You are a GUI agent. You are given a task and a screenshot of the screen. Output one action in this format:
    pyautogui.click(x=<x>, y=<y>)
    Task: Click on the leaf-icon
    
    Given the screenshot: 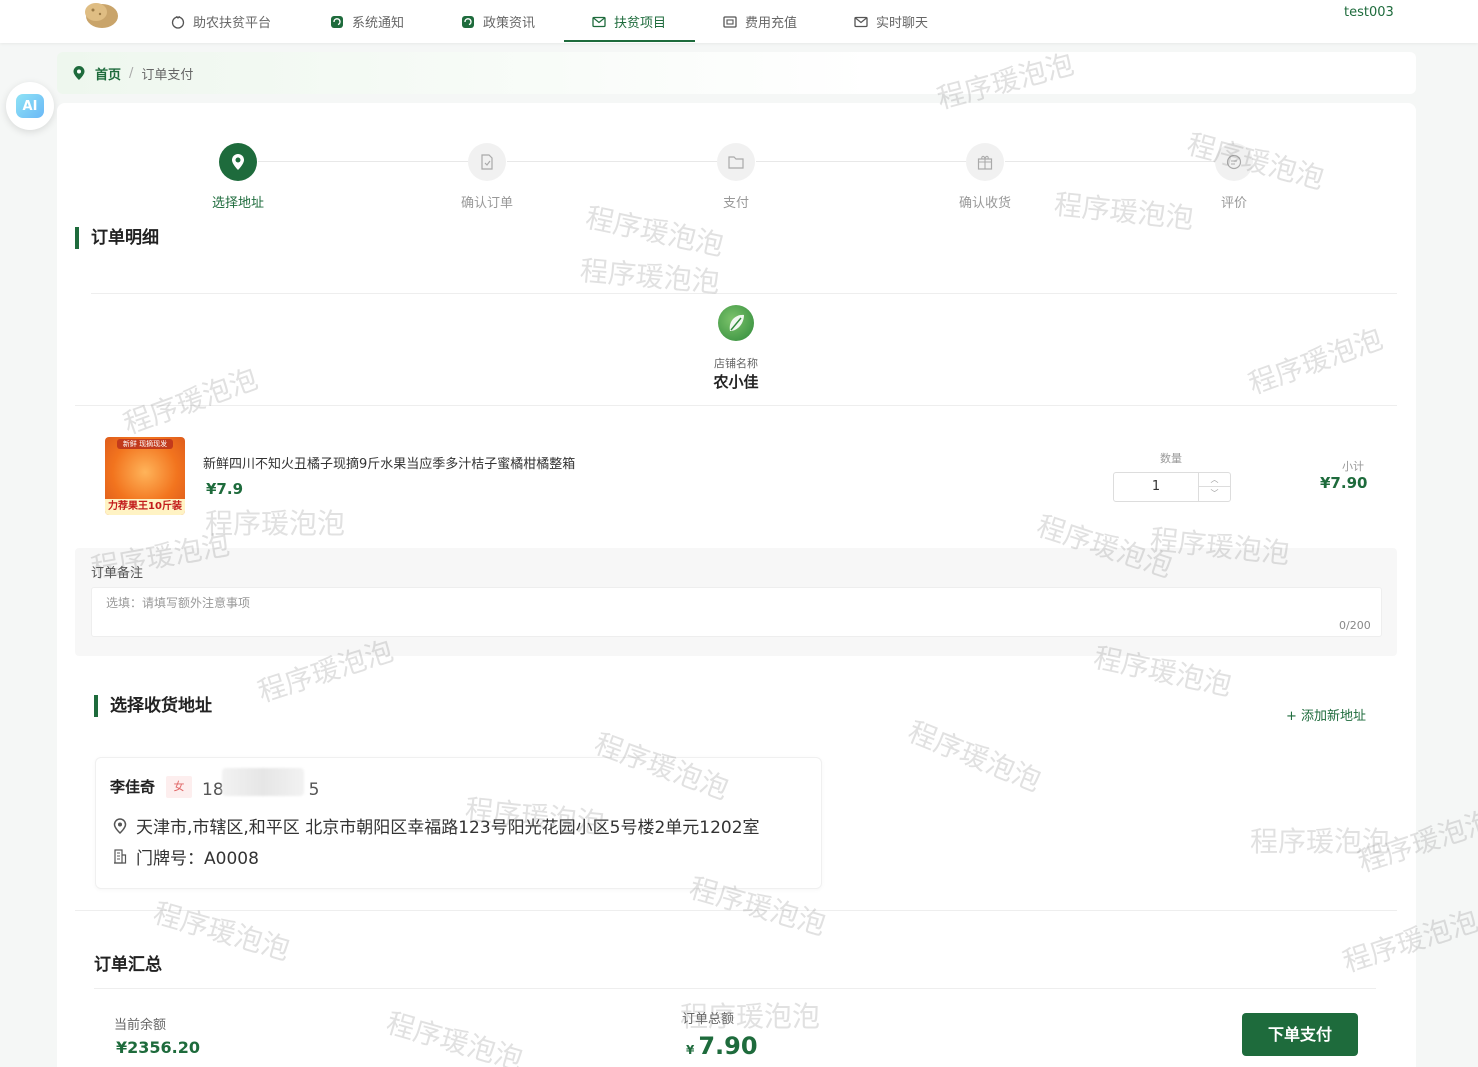 What is the action you would take?
    pyautogui.click(x=736, y=322)
    